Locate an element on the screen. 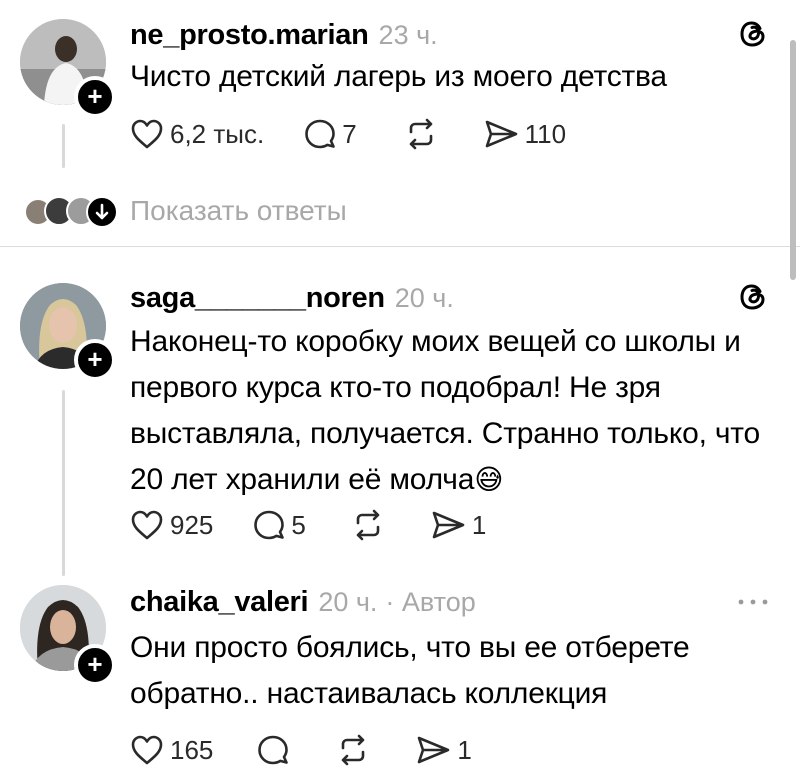 Image resolution: width=800 pixels, height=783 pixels. post-text-line: Наконец-то коробку моих вещей со школы и is located at coordinates (435, 341).